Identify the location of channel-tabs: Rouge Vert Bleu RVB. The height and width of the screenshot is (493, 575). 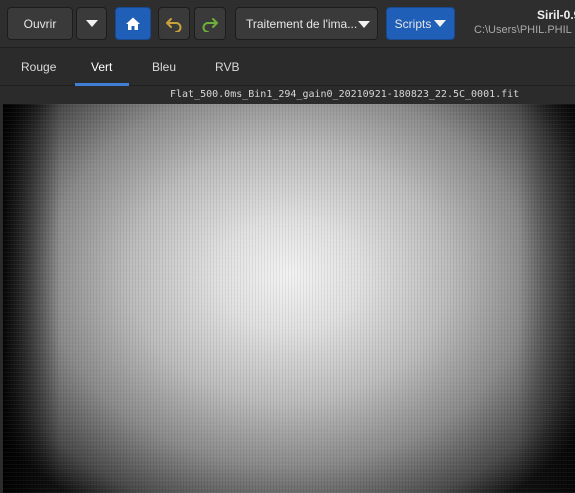
(287, 67).